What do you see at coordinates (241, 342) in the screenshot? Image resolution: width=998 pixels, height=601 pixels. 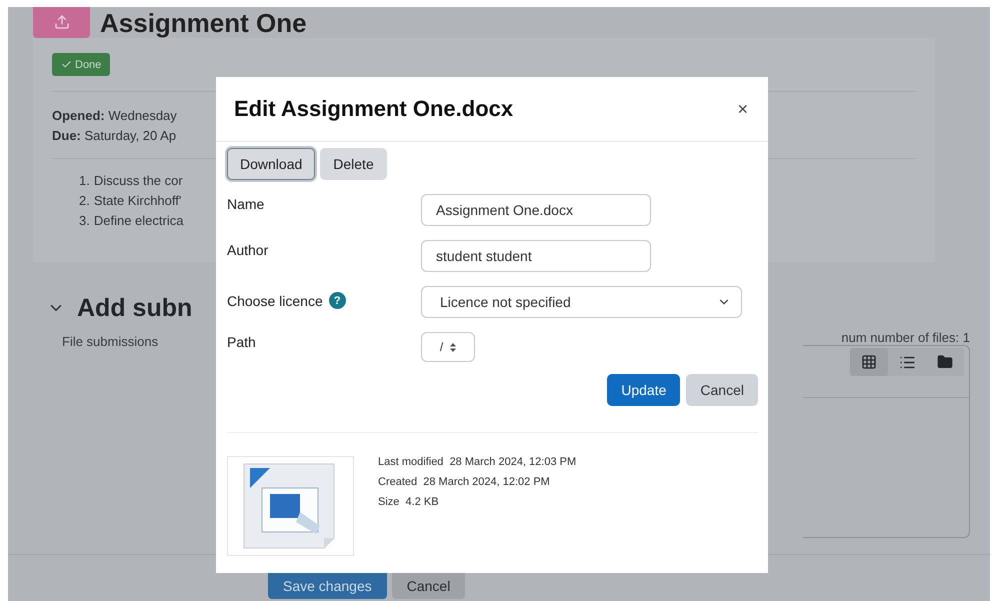 I see `field-label: Path` at bounding box center [241, 342].